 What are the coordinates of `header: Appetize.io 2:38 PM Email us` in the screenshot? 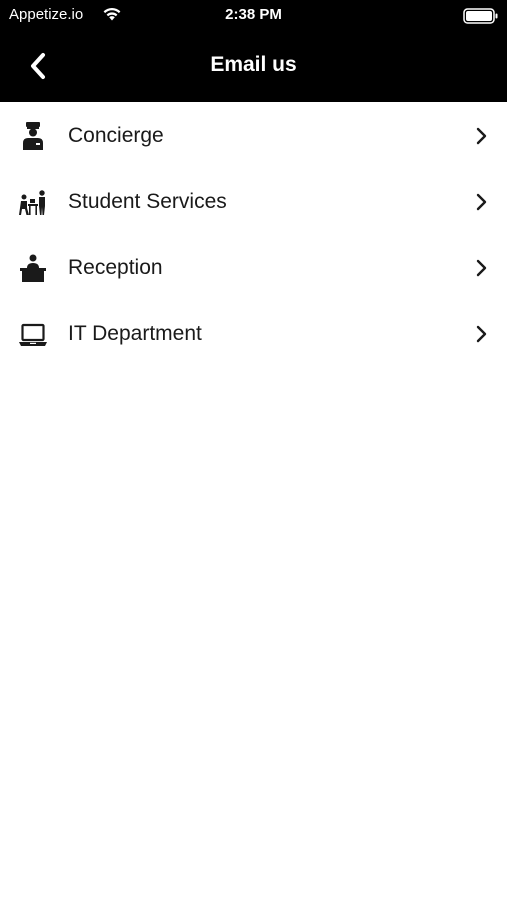 It's located at (253, 51).